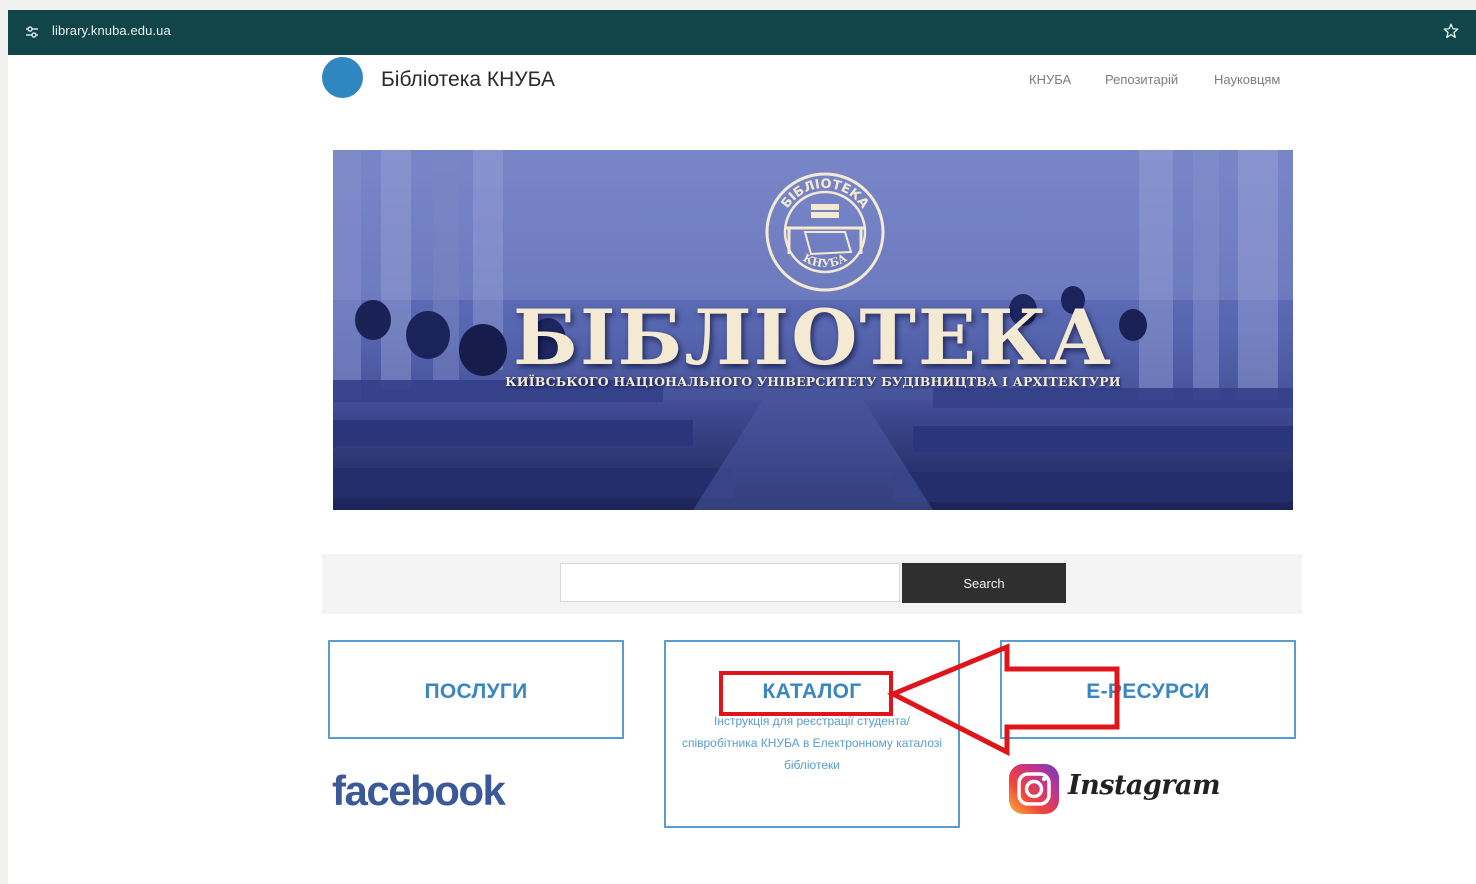 The width and height of the screenshot is (1476, 884). I want to click on url-text: library.knuba.edu.ua, so click(111, 30).